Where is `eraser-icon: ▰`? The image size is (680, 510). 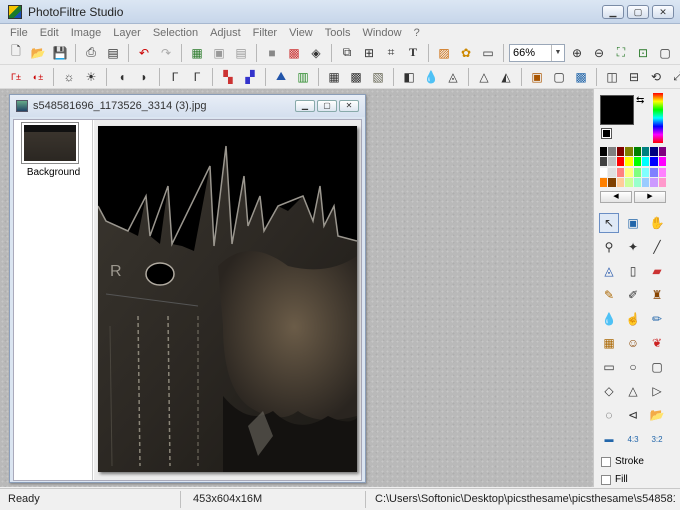
eraser-icon: ▰ is located at coordinates (657, 271).